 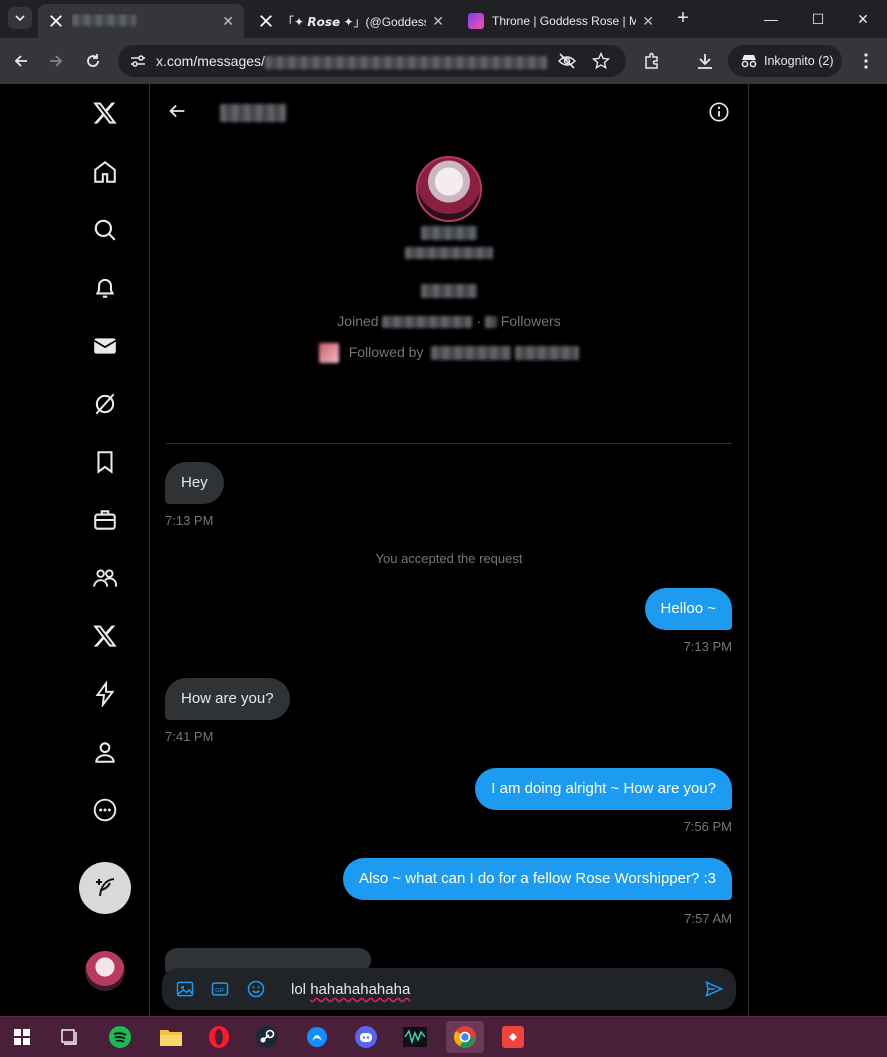 I want to click on sidebar-item-more, so click(x=105, y=810).